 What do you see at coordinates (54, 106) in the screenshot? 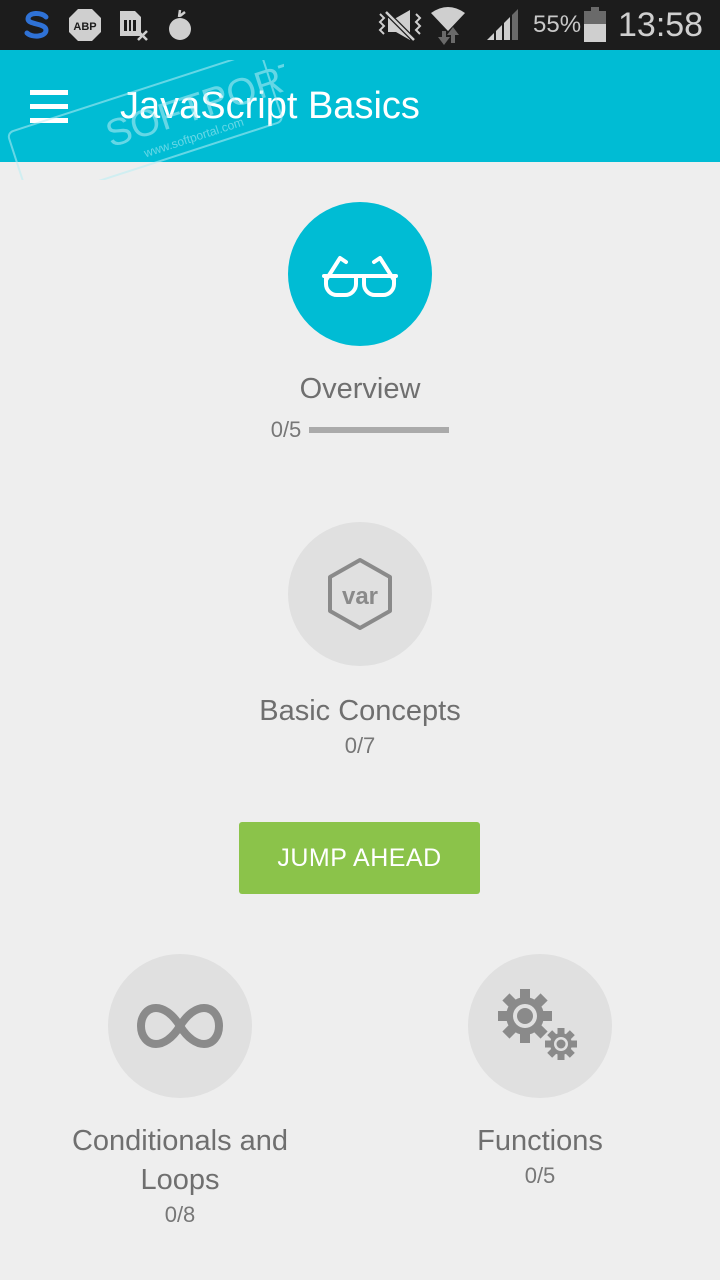
I see `hamburger-menu-icon` at bounding box center [54, 106].